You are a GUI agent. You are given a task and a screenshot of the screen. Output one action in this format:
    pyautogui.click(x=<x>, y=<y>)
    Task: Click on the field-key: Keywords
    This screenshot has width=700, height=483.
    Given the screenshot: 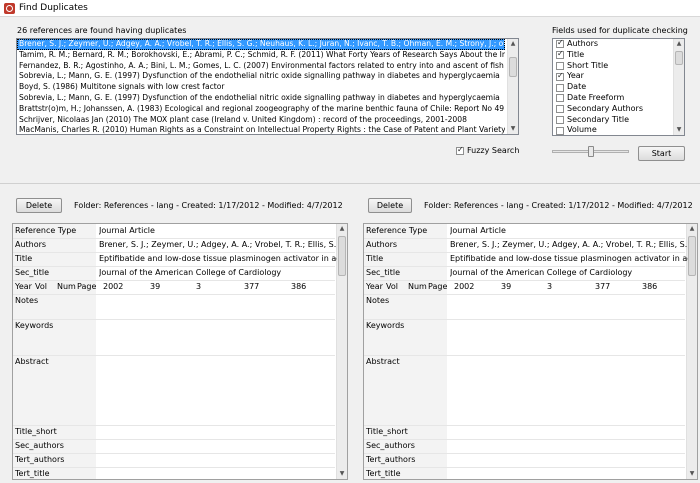 What is the action you would take?
    pyautogui.click(x=34, y=325)
    